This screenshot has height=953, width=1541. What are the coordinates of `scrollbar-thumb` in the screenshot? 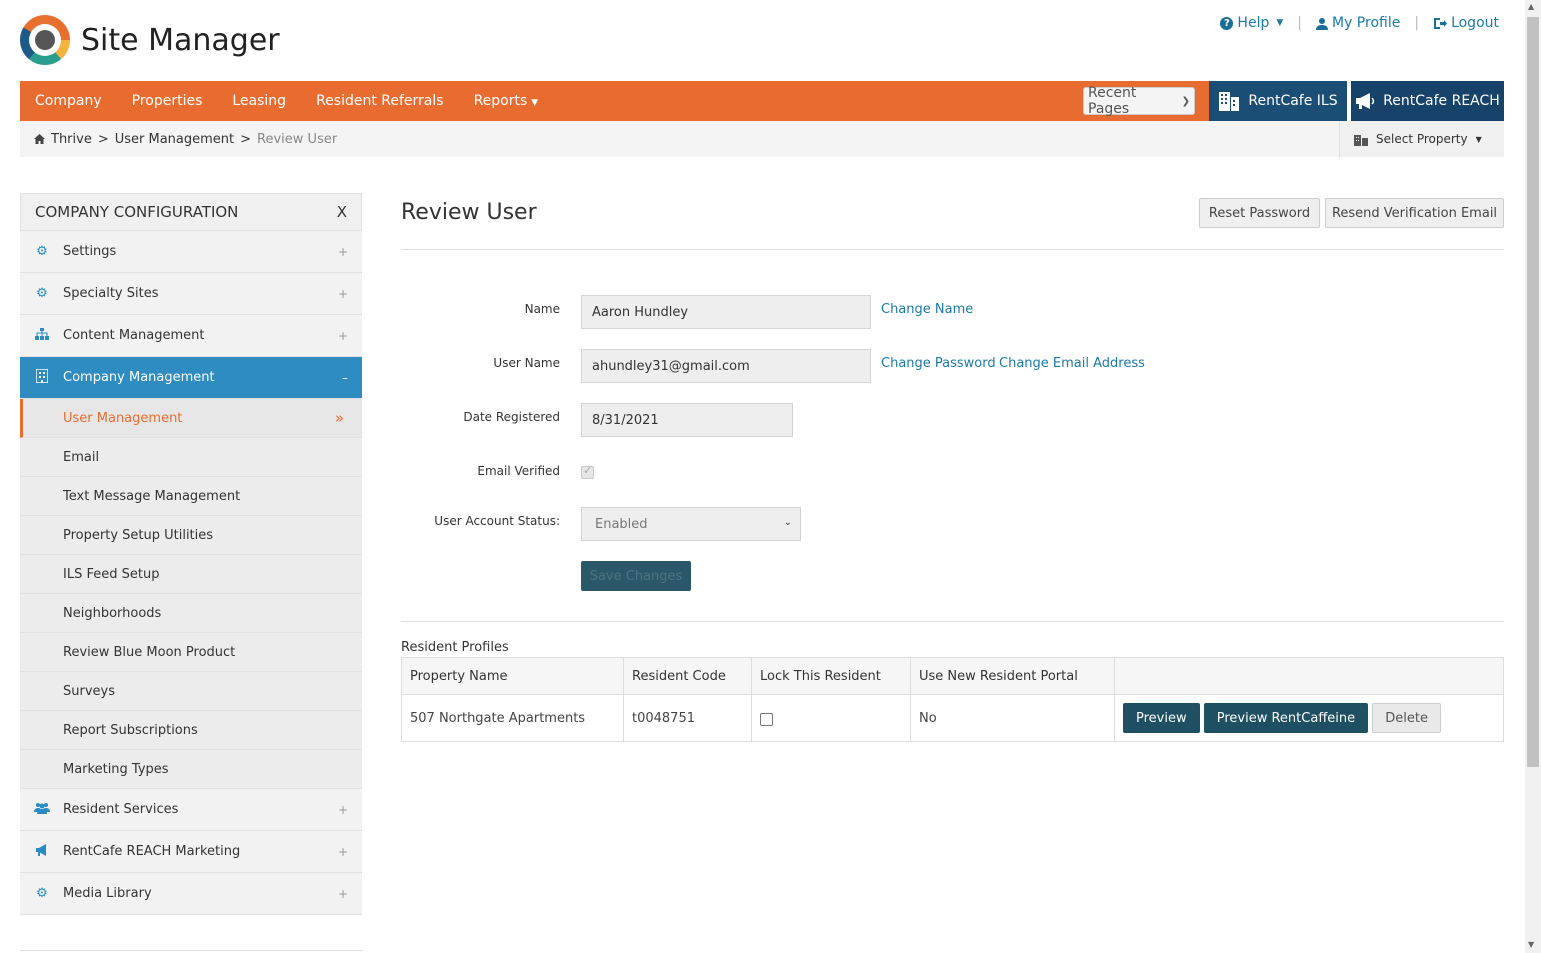 It's located at (1533, 392).